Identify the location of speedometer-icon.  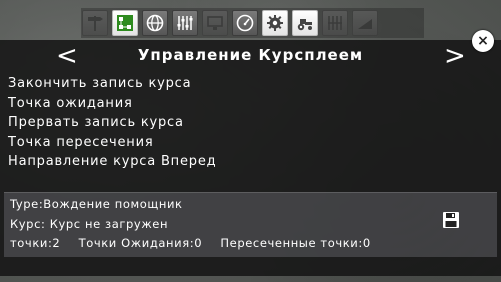
(245, 23).